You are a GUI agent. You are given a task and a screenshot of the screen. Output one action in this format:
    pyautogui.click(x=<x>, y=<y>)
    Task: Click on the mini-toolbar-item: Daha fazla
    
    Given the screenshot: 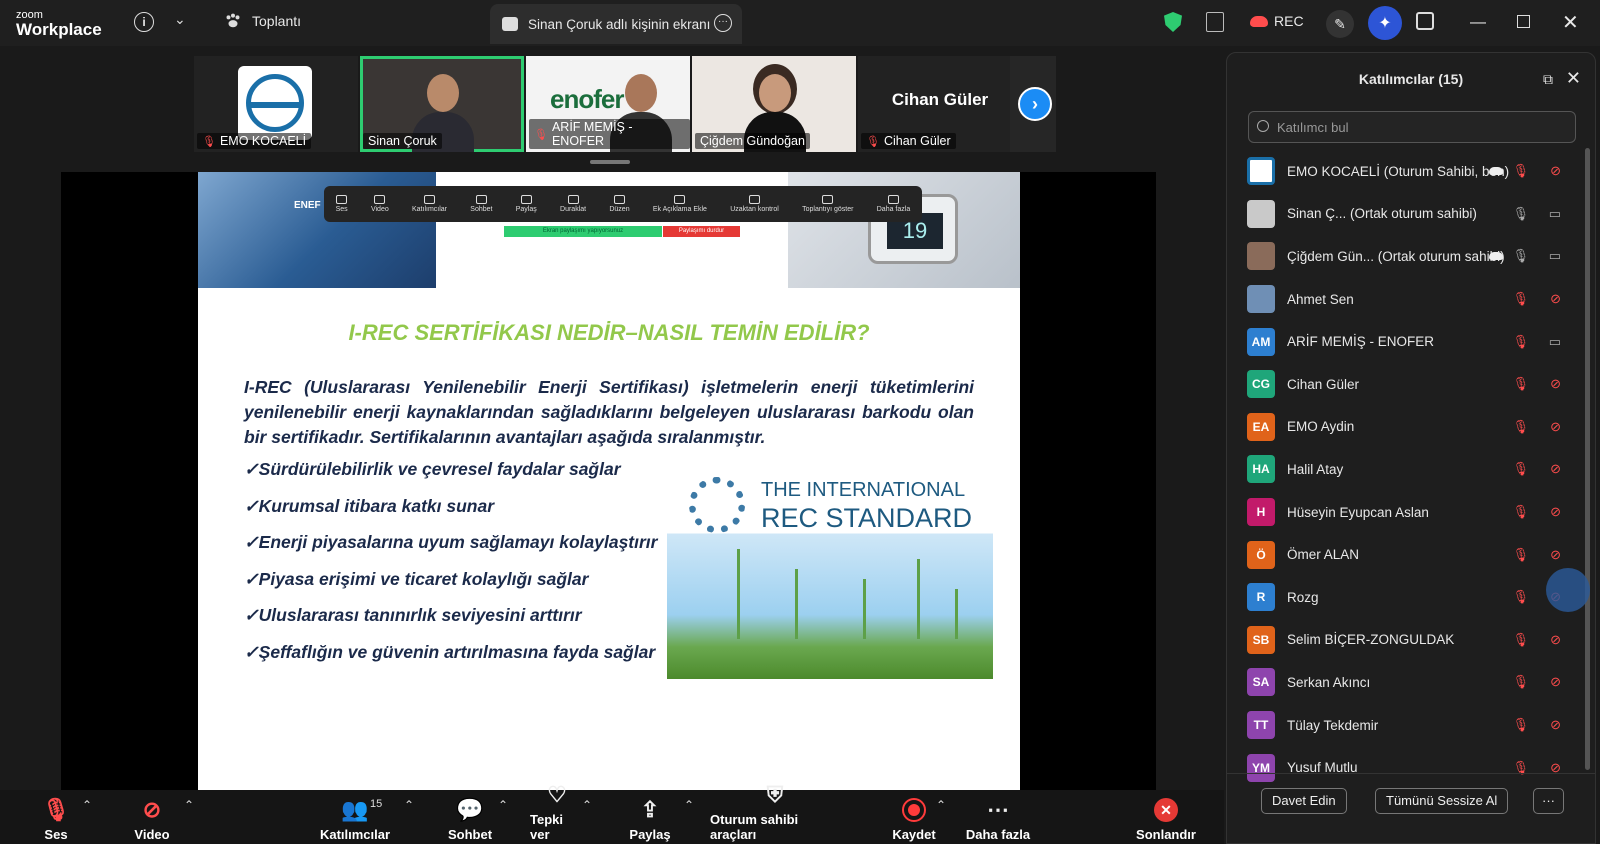 What is the action you would take?
    pyautogui.click(x=893, y=204)
    